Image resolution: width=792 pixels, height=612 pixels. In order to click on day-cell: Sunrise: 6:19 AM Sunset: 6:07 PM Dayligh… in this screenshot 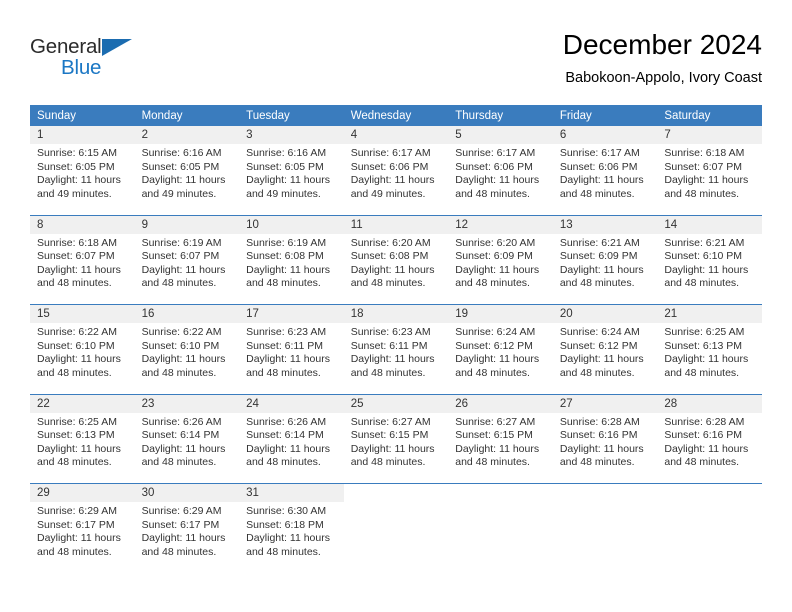, I will do `click(187, 269)`.